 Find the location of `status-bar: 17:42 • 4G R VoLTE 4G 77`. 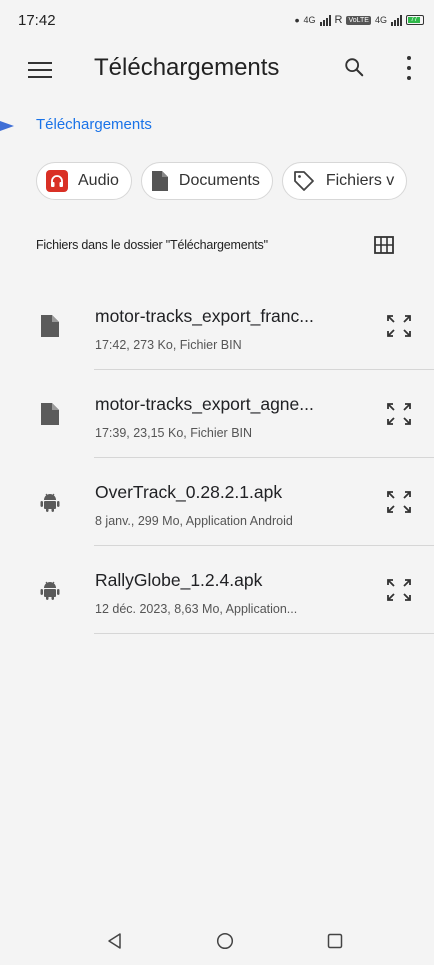

status-bar: 17:42 • 4G R VoLTE 4G 77 is located at coordinates (217, 20).